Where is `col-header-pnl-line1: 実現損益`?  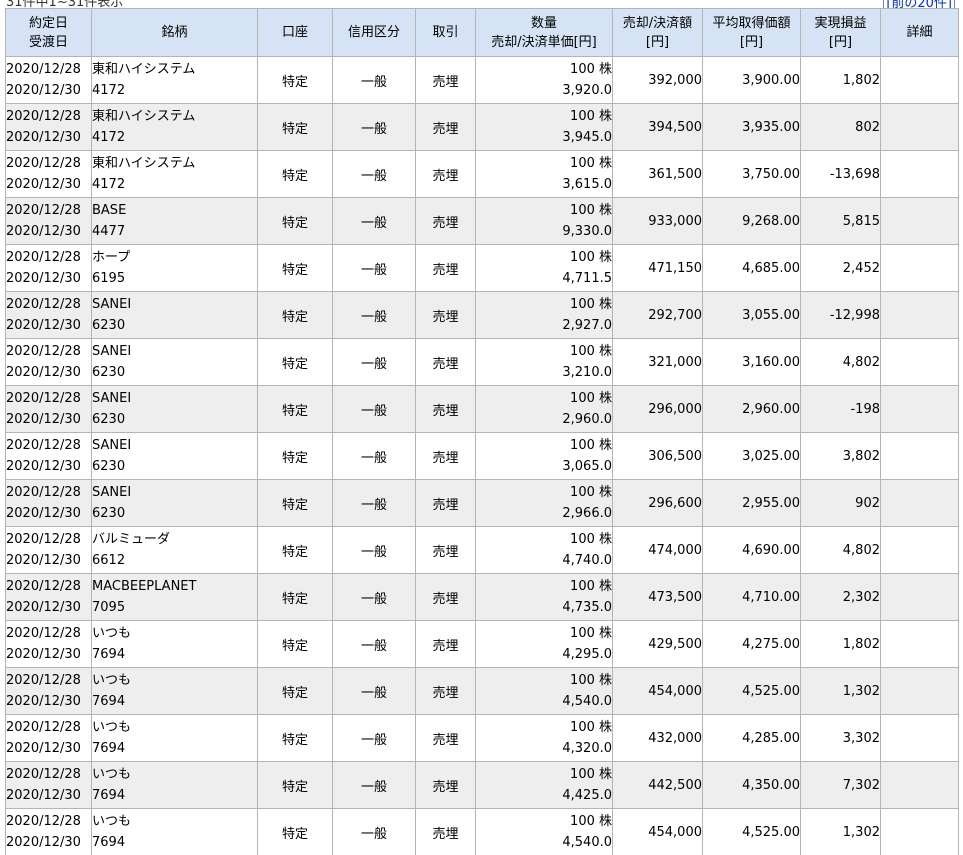 col-header-pnl-line1: 実現損益 is located at coordinates (840, 23).